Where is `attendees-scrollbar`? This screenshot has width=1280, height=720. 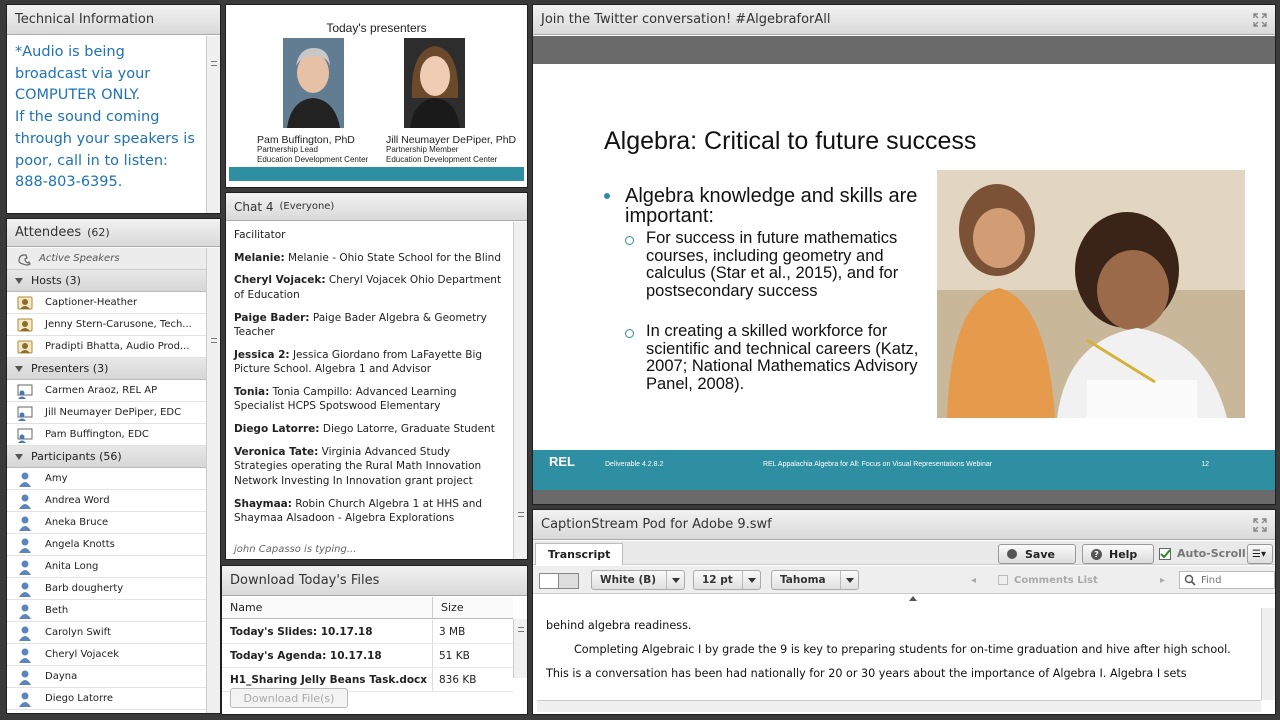
attendees-scrollbar is located at coordinates (213, 480).